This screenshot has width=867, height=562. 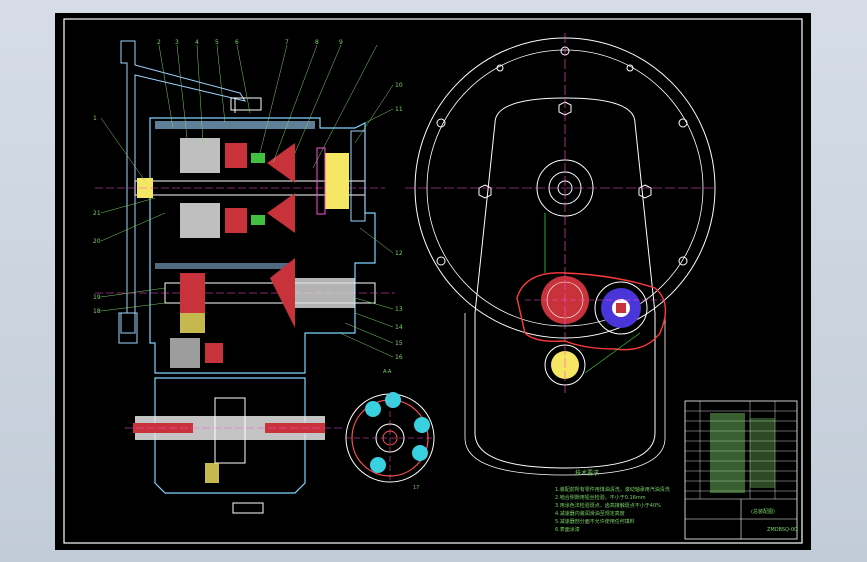 What do you see at coordinates (595, 521) in the screenshot?
I see `notes-line: 5.减速器剖分面不允许使用任何填料` at bounding box center [595, 521].